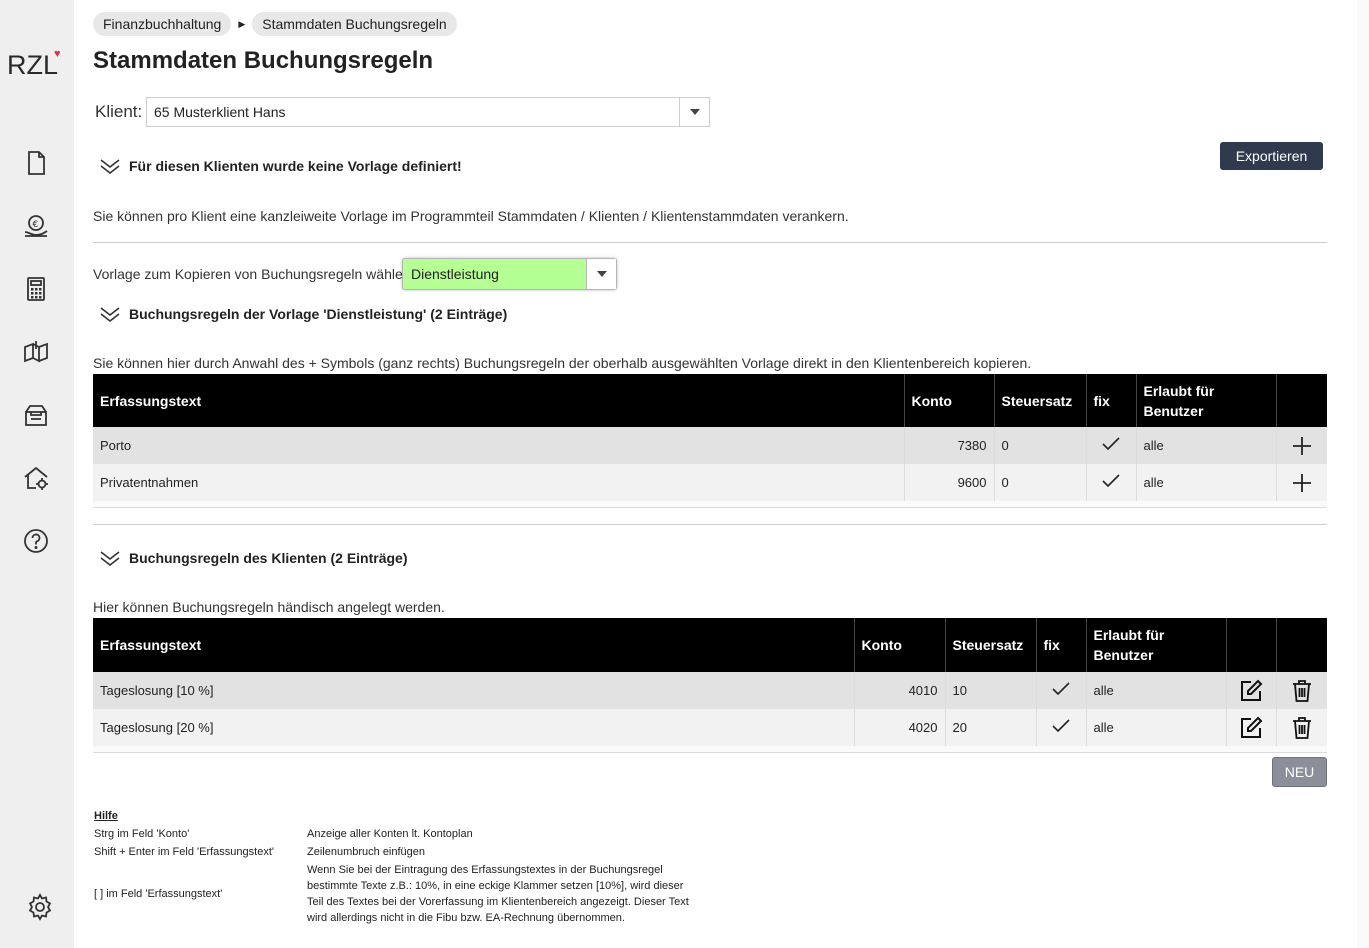 The height and width of the screenshot is (948, 1369). I want to click on klient-label: Klient:, so click(119, 111).